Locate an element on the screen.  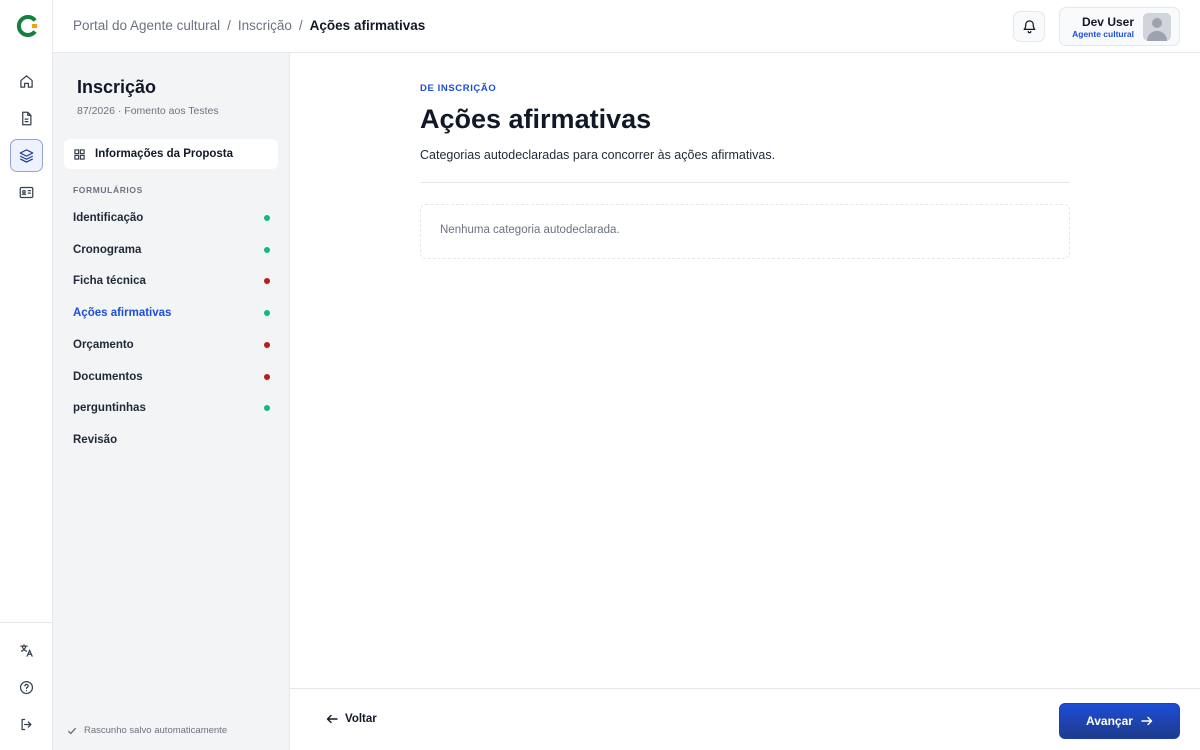
translate-icon is located at coordinates (26, 650).